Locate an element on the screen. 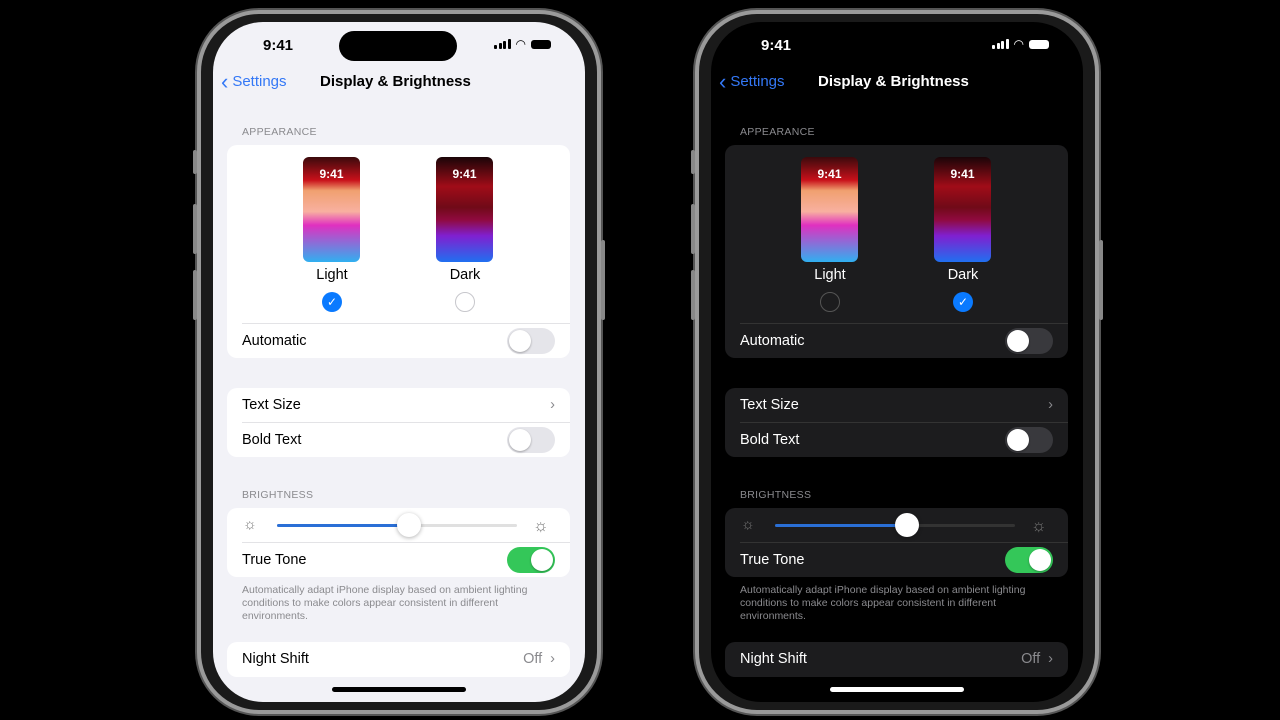 Image resolution: width=1280 pixels, height=720 pixels. light-radio is located at coordinates (830, 302).